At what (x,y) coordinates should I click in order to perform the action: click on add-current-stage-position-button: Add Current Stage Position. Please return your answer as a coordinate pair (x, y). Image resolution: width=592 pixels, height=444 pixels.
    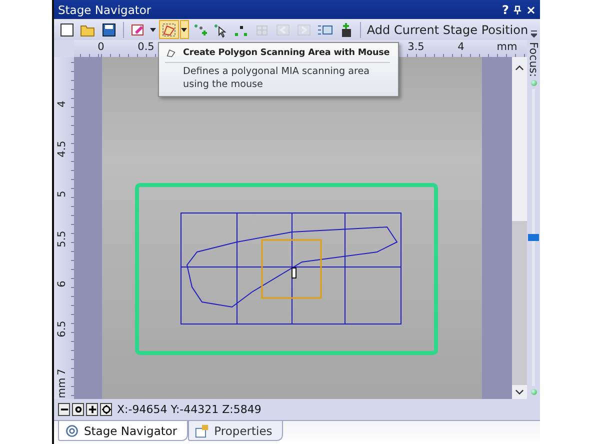
    Looking at the image, I should click on (447, 29).